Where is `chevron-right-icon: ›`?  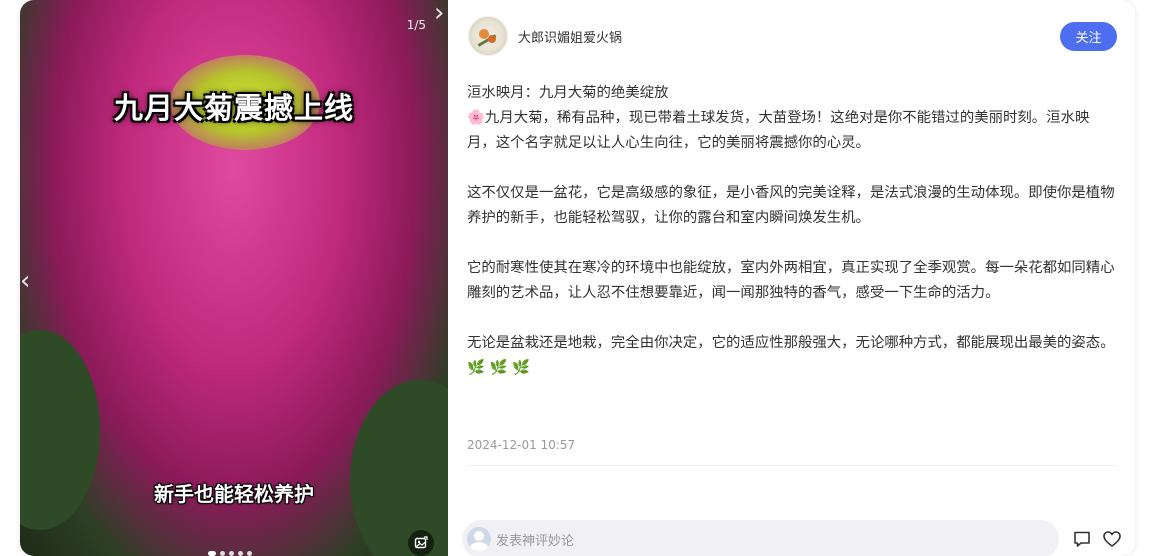 chevron-right-icon: › is located at coordinates (441, 278).